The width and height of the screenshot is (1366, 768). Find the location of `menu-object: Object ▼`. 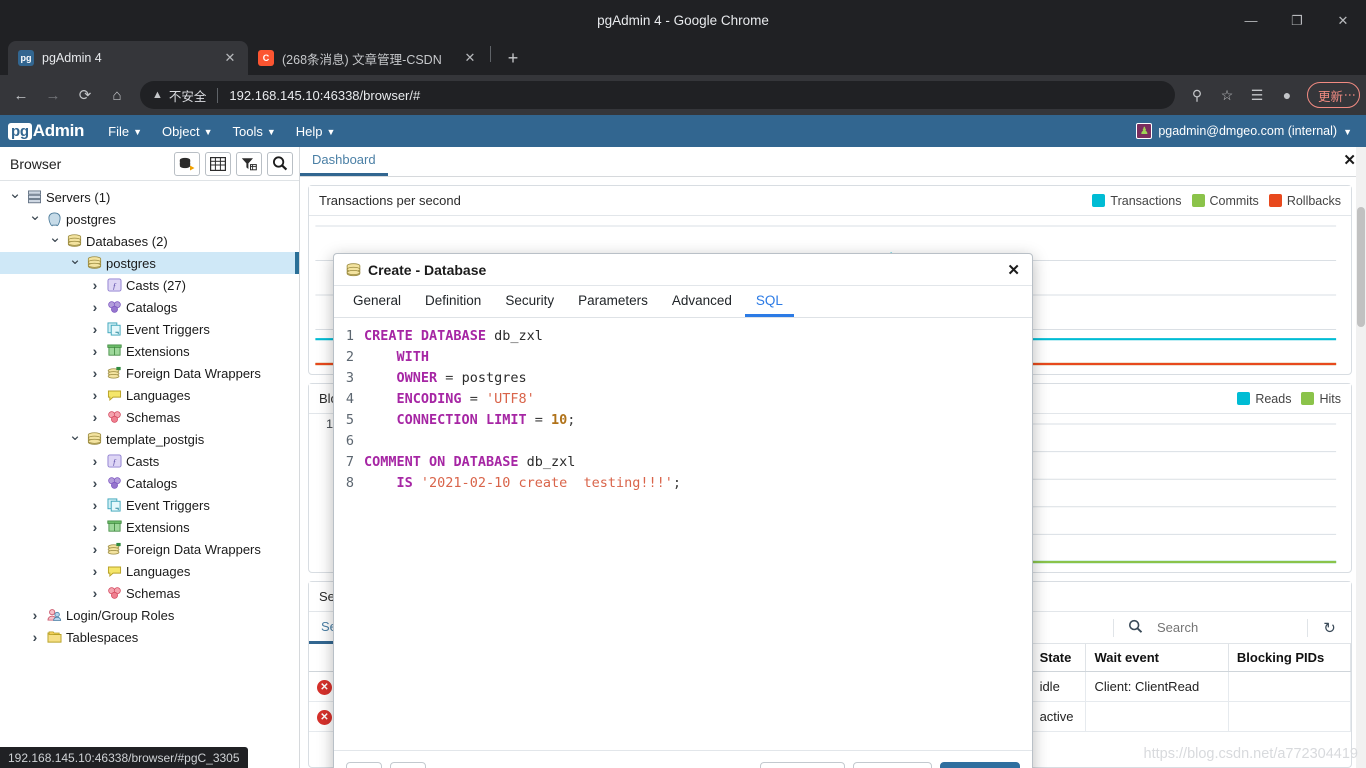

menu-object: Object ▼ is located at coordinates (187, 131).